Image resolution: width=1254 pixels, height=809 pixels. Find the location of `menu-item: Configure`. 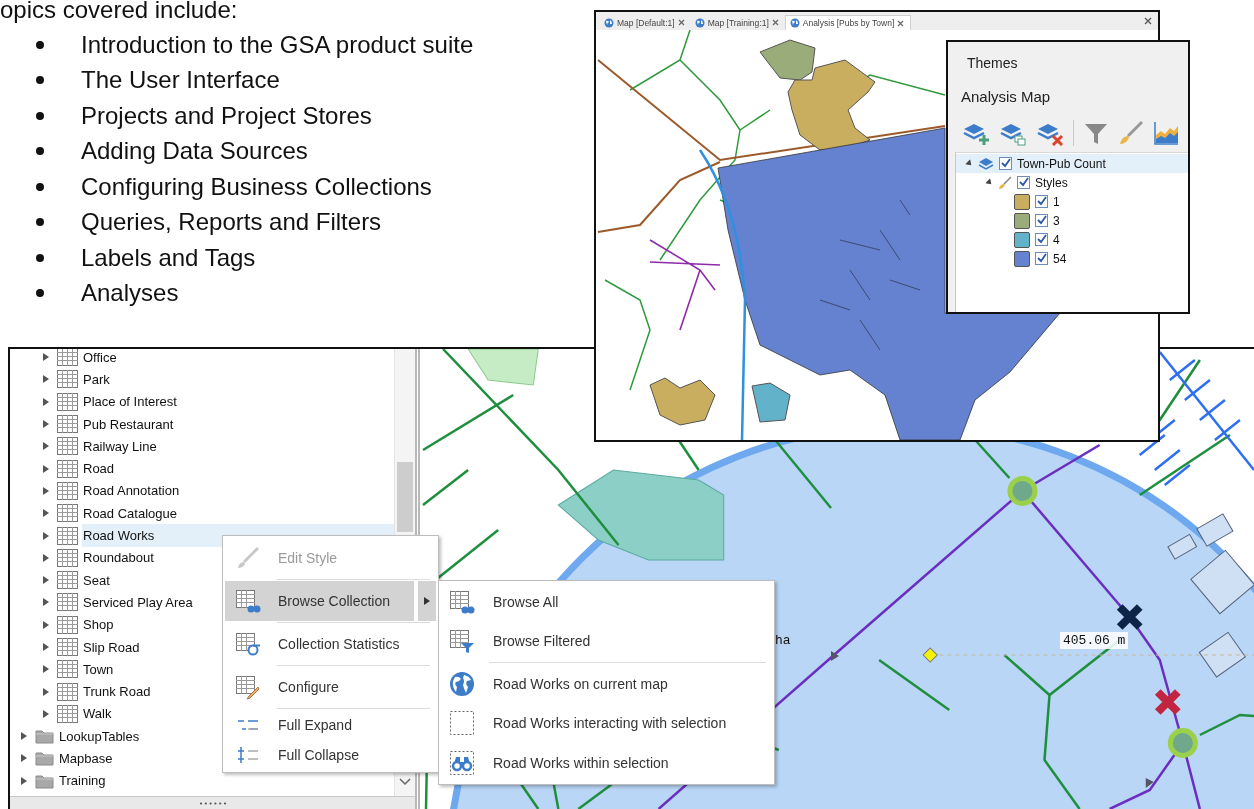

menu-item: Configure is located at coordinates (330, 687).